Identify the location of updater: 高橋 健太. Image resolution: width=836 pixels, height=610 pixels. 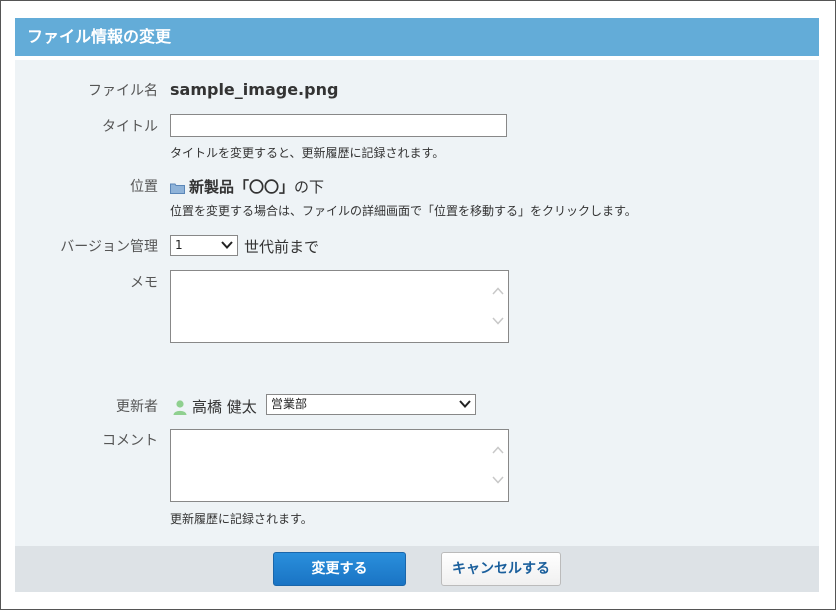
(214, 406).